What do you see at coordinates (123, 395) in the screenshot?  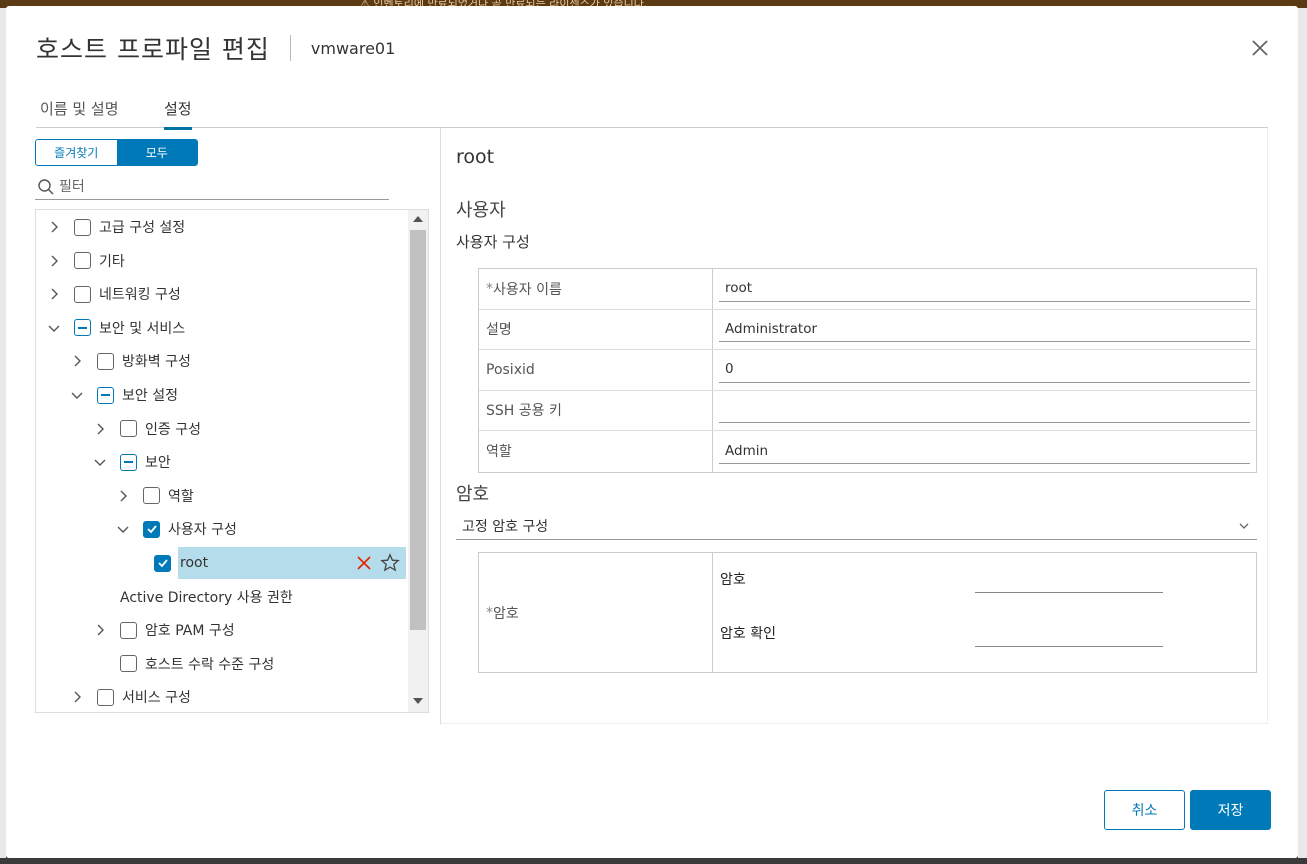 I see `tree-item: 보안 설정` at bounding box center [123, 395].